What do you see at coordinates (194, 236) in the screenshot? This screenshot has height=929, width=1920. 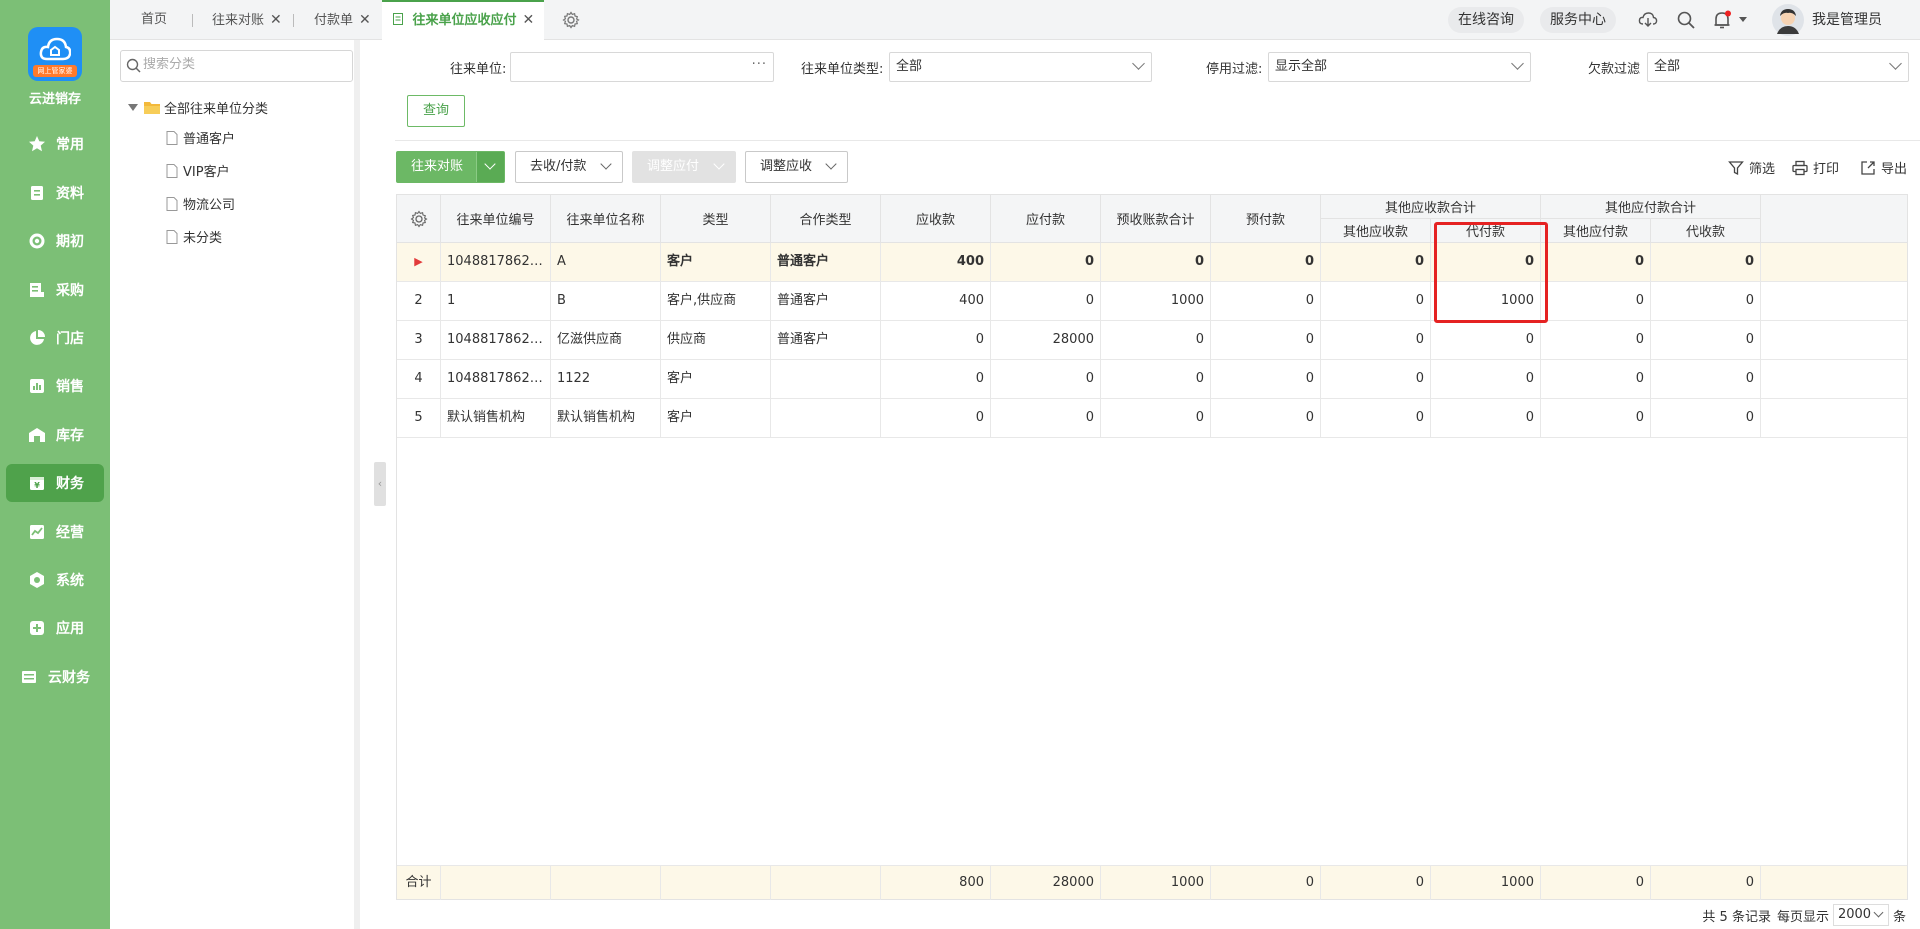 I see `tree-item: 未分类` at bounding box center [194, 236].